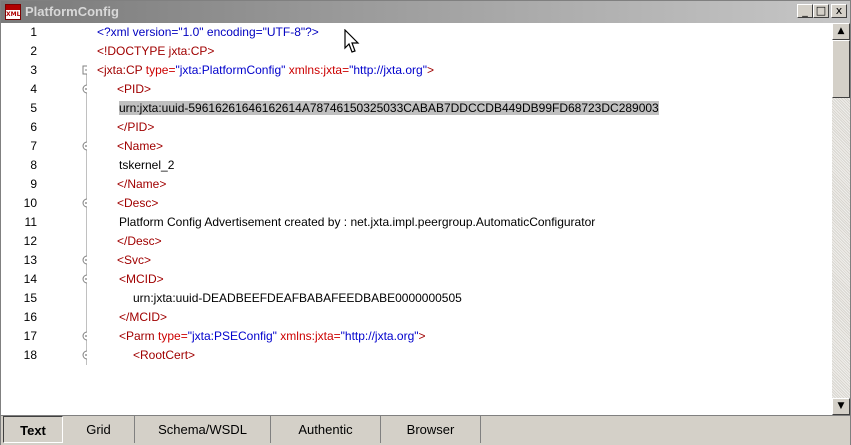 This screenshot has height=445, width=851. What do you see at coordinates (99, 429) in the screenshot?
I see `tab-grid: Grid` at bounding box center [99, 429].